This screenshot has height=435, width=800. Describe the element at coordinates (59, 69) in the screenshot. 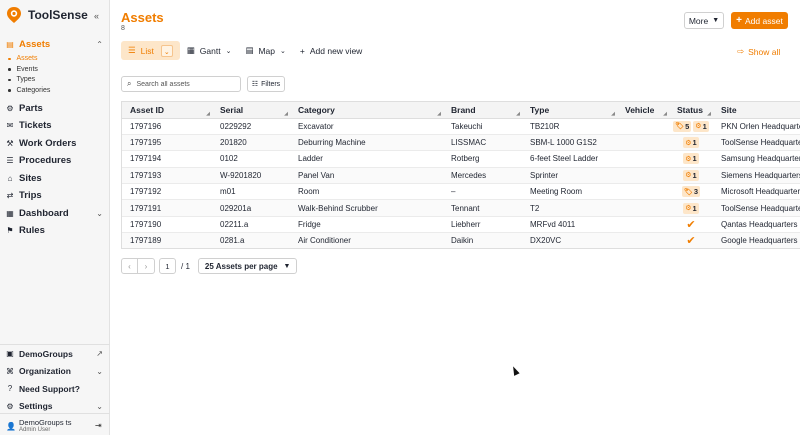

I see `sidebar-subitem-events: Events` at that location.